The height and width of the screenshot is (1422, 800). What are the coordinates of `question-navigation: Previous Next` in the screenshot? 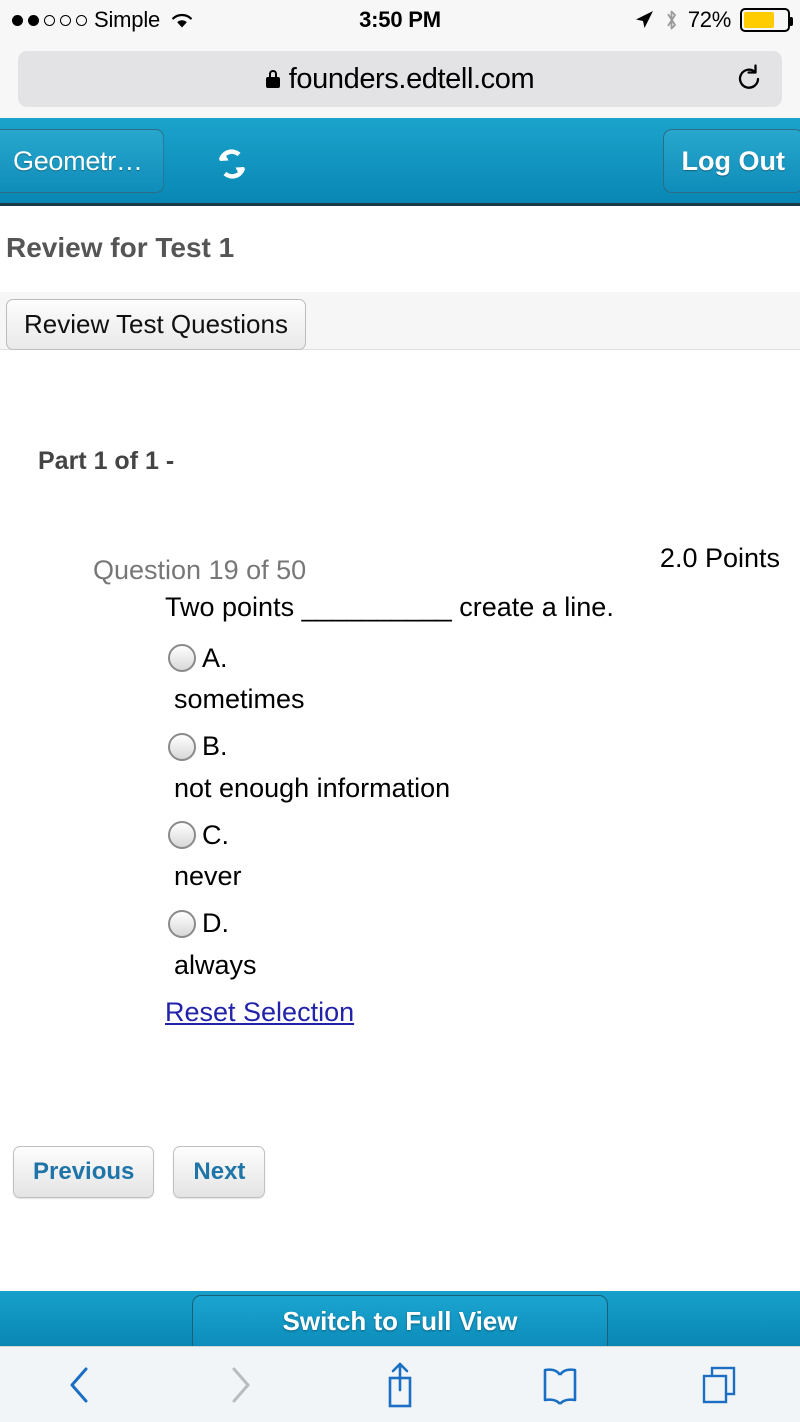 It's located at (139, 1172).